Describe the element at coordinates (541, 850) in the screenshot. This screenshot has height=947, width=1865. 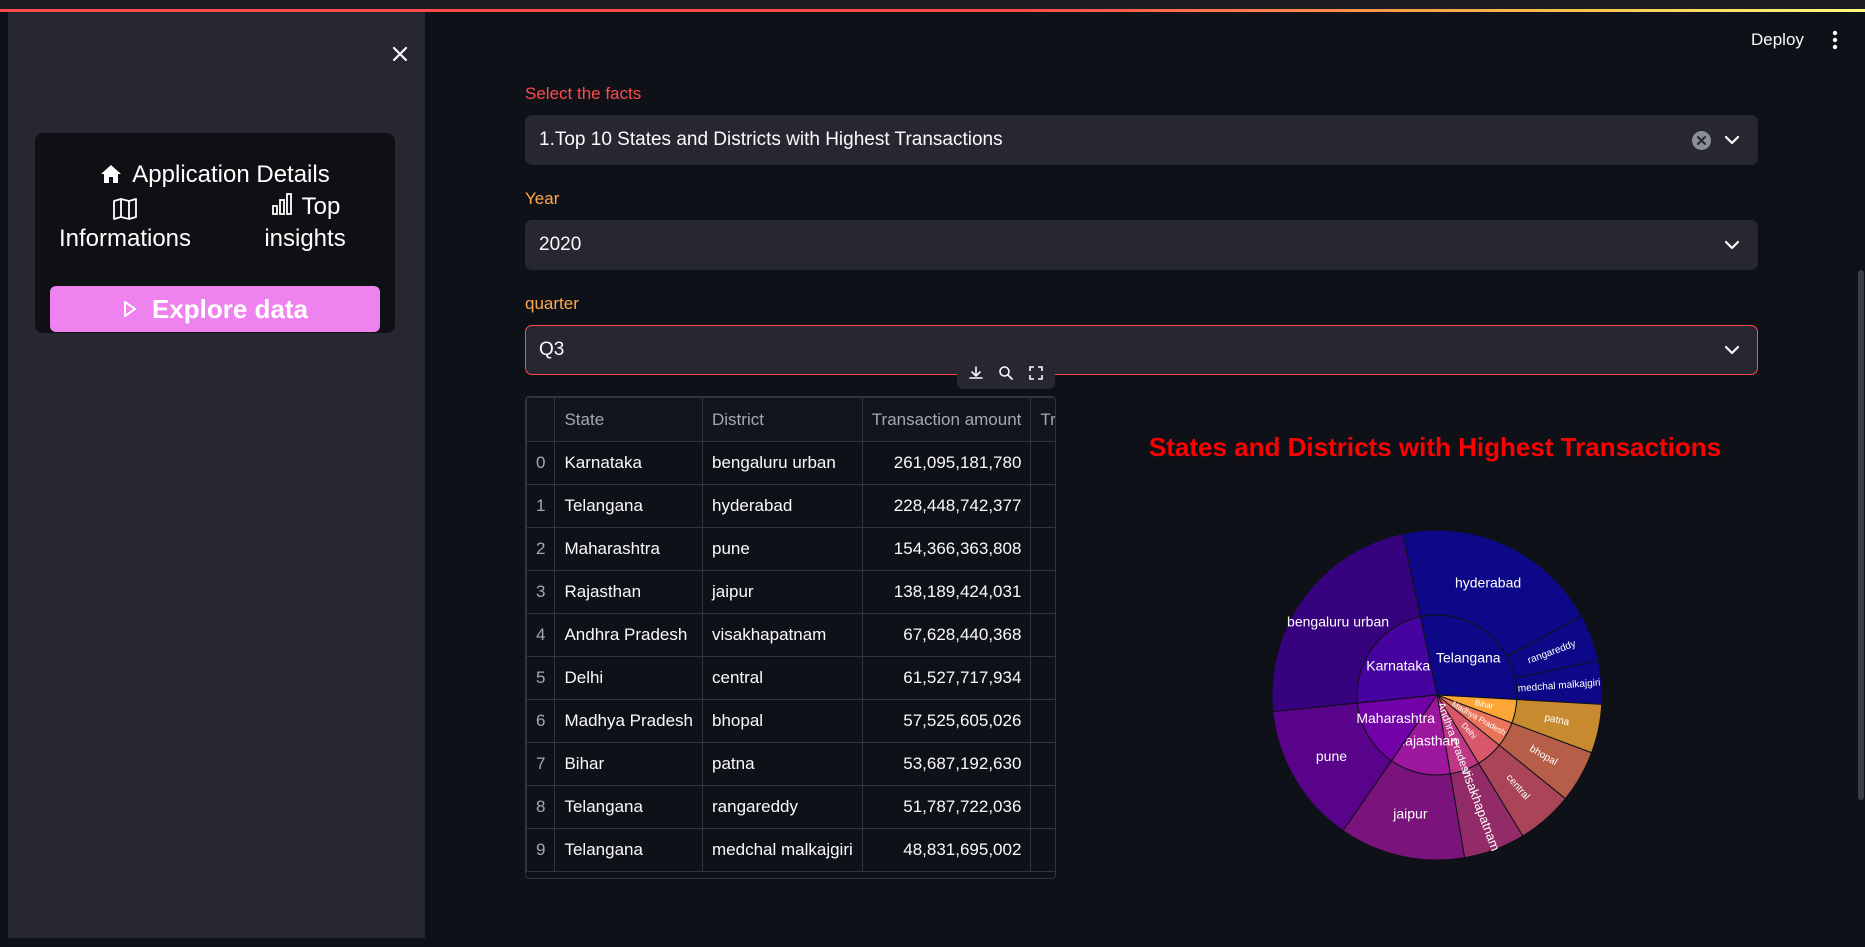
I see `row-index: 9` at that location.